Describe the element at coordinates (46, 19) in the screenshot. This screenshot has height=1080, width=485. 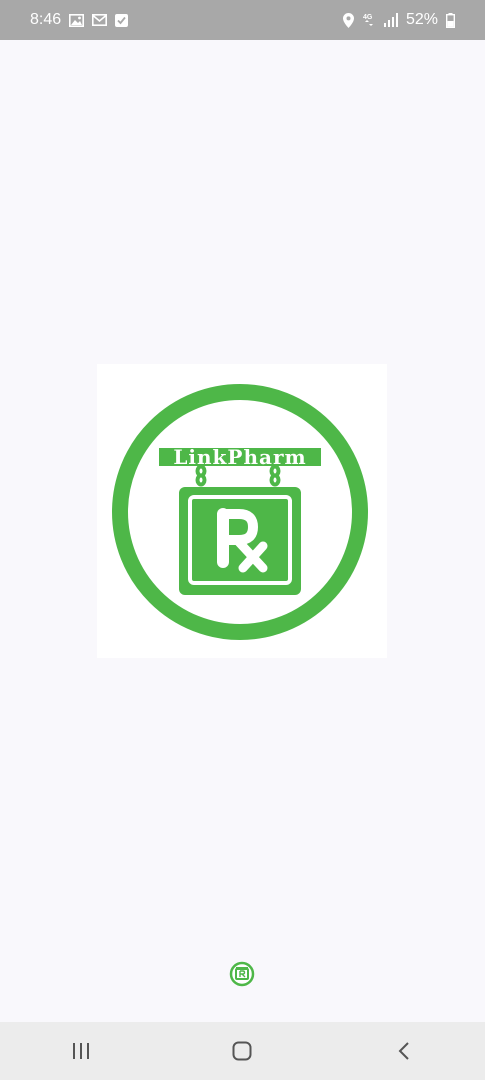
I see `status-time: 8:46` at that location.